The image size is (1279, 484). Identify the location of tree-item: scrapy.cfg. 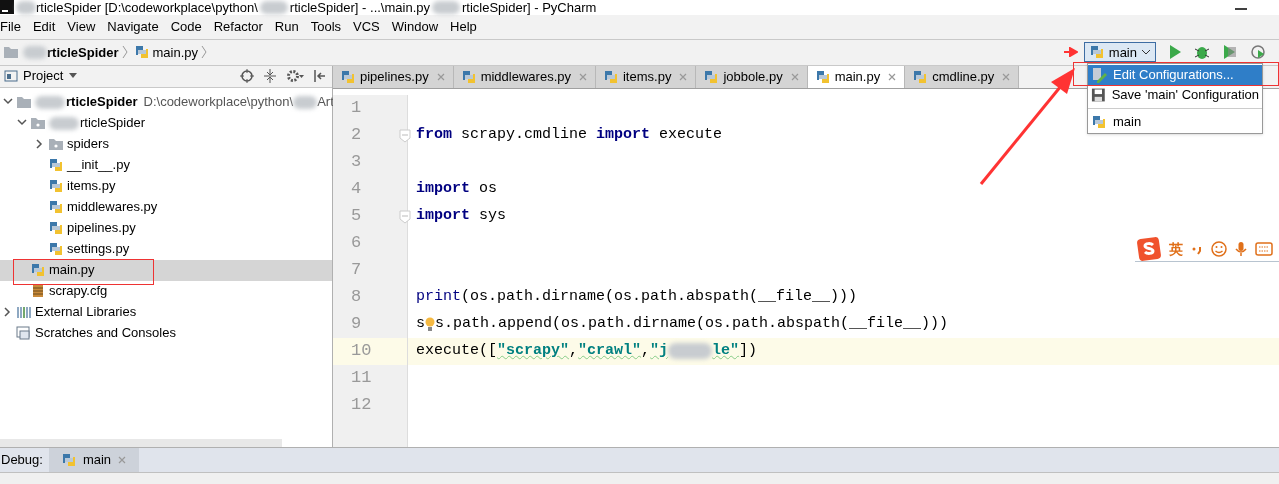
(166, 291).